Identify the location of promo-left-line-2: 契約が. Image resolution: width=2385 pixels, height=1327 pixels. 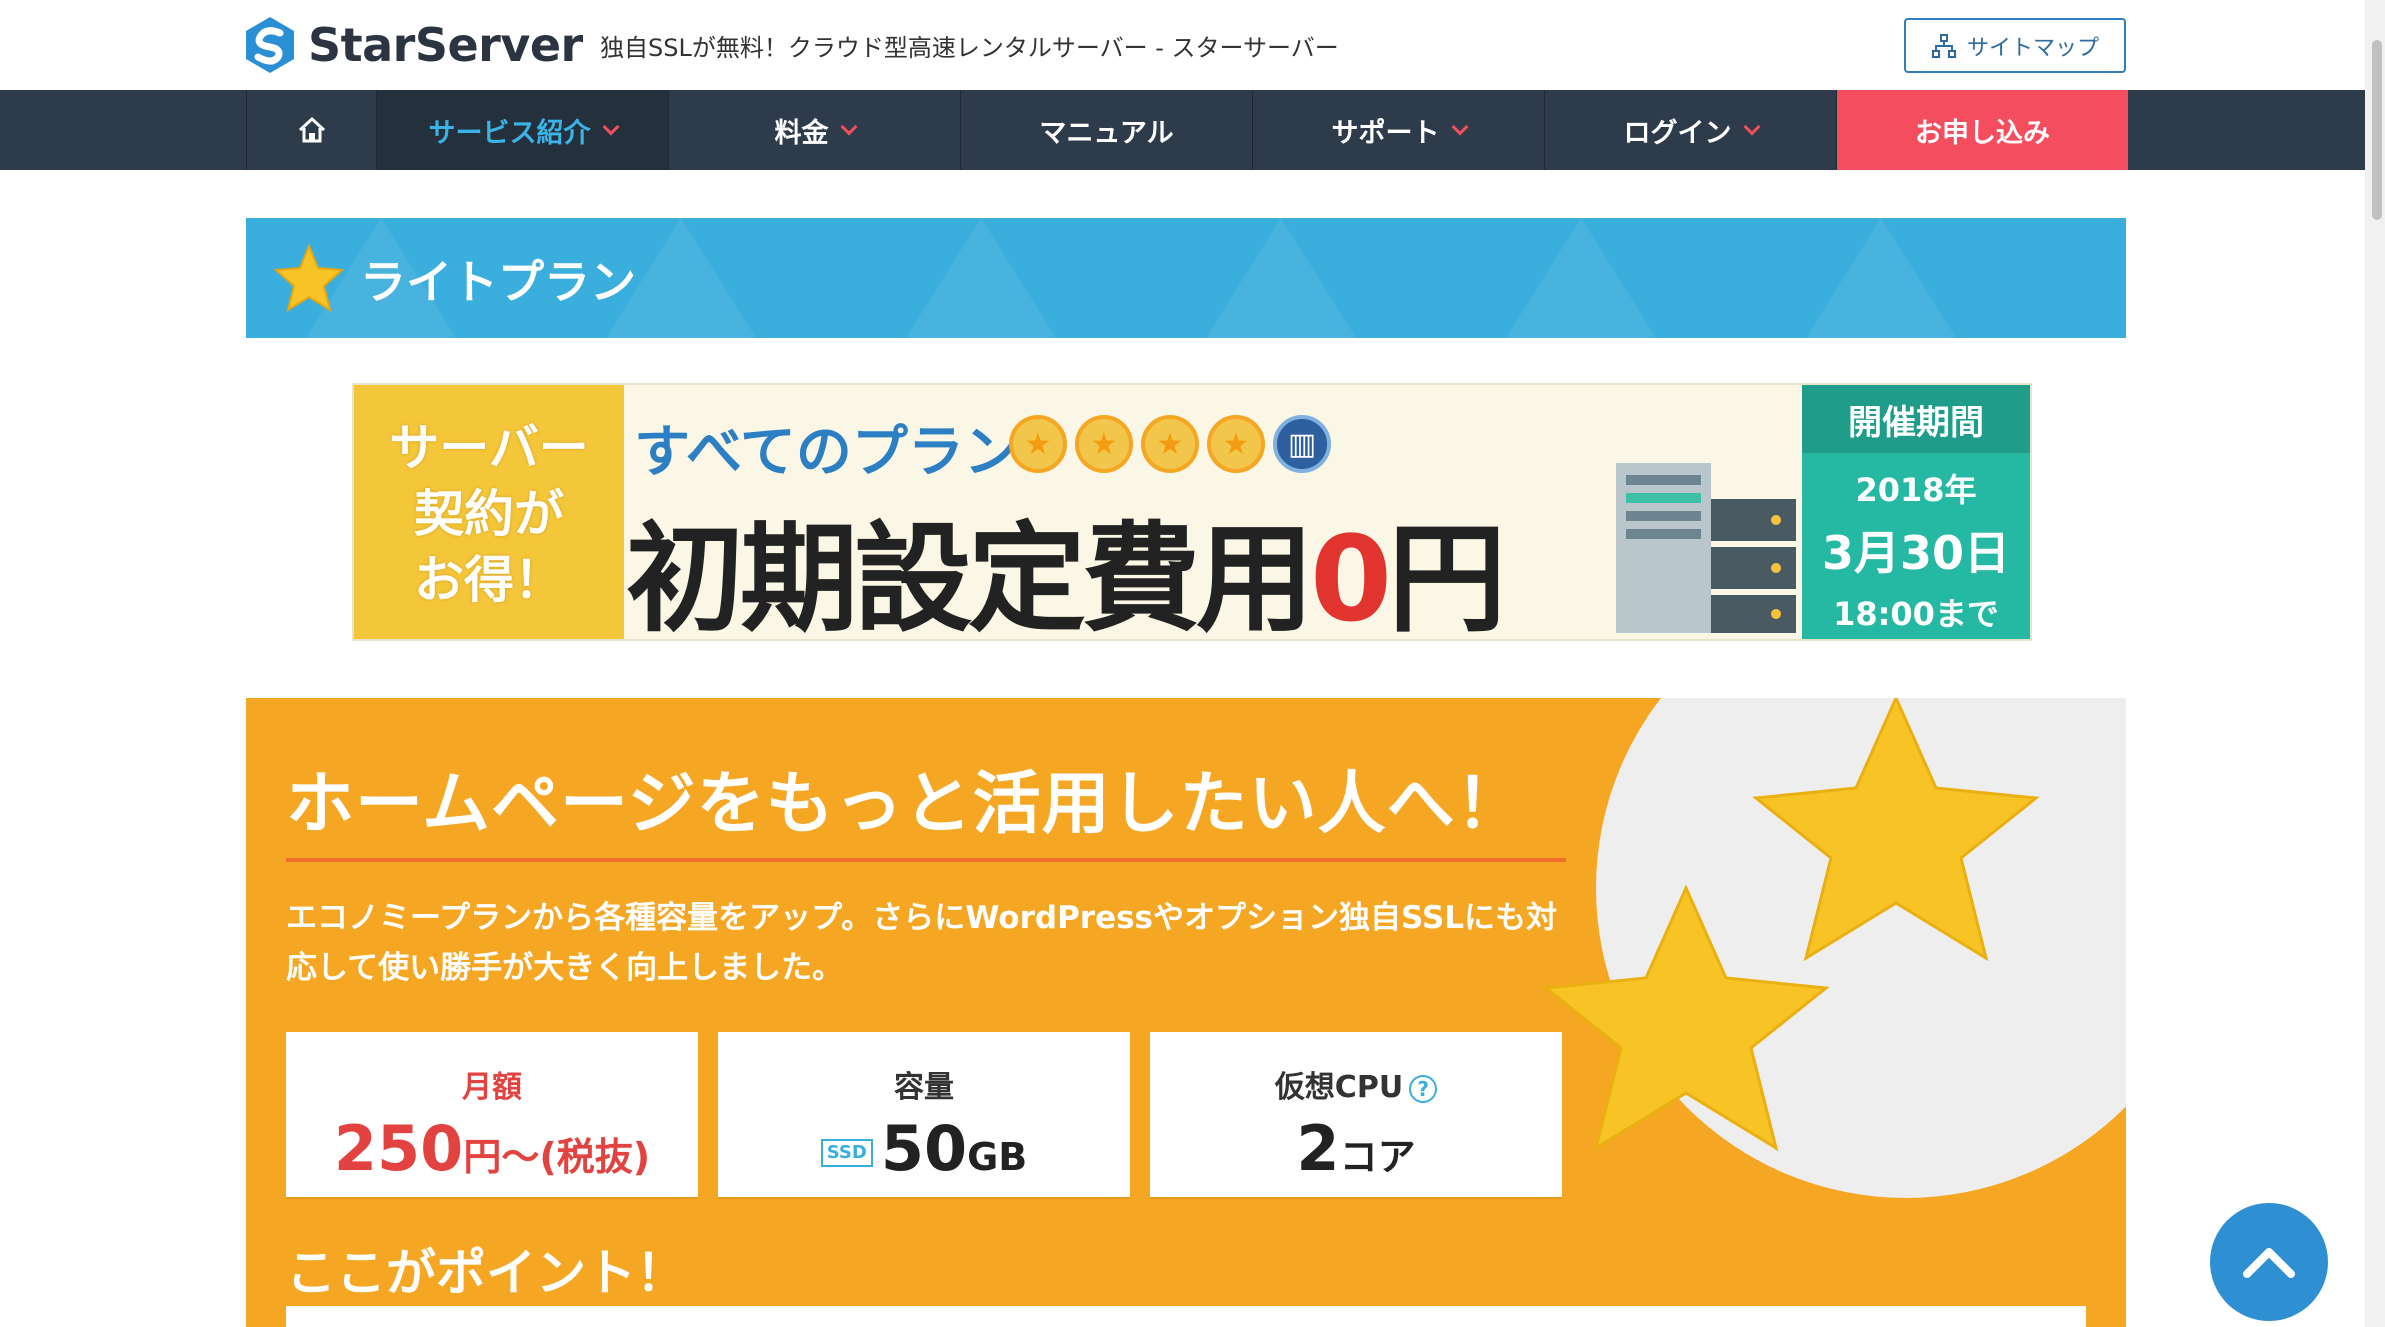
(489, 514).